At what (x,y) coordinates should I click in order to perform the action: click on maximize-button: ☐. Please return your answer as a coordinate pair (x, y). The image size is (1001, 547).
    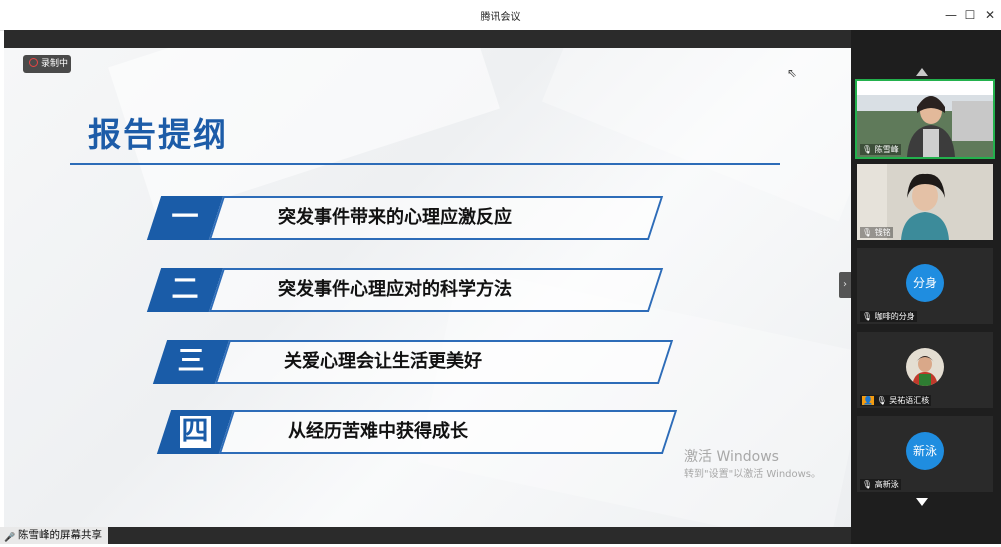
    Looking at the image, I should click on (970, 15).